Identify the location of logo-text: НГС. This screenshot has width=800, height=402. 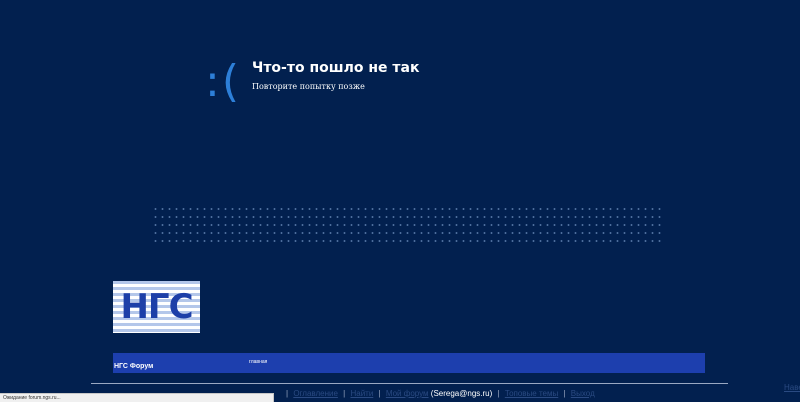
(156, 307).